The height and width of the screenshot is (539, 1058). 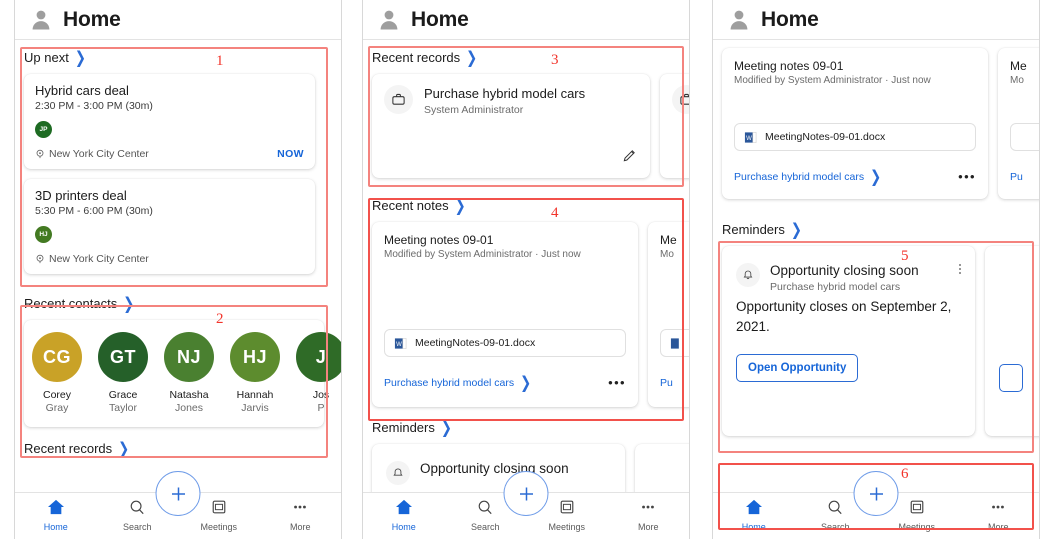 I want to click on attendee-avatar: HJ, so click(x=43, y=234).